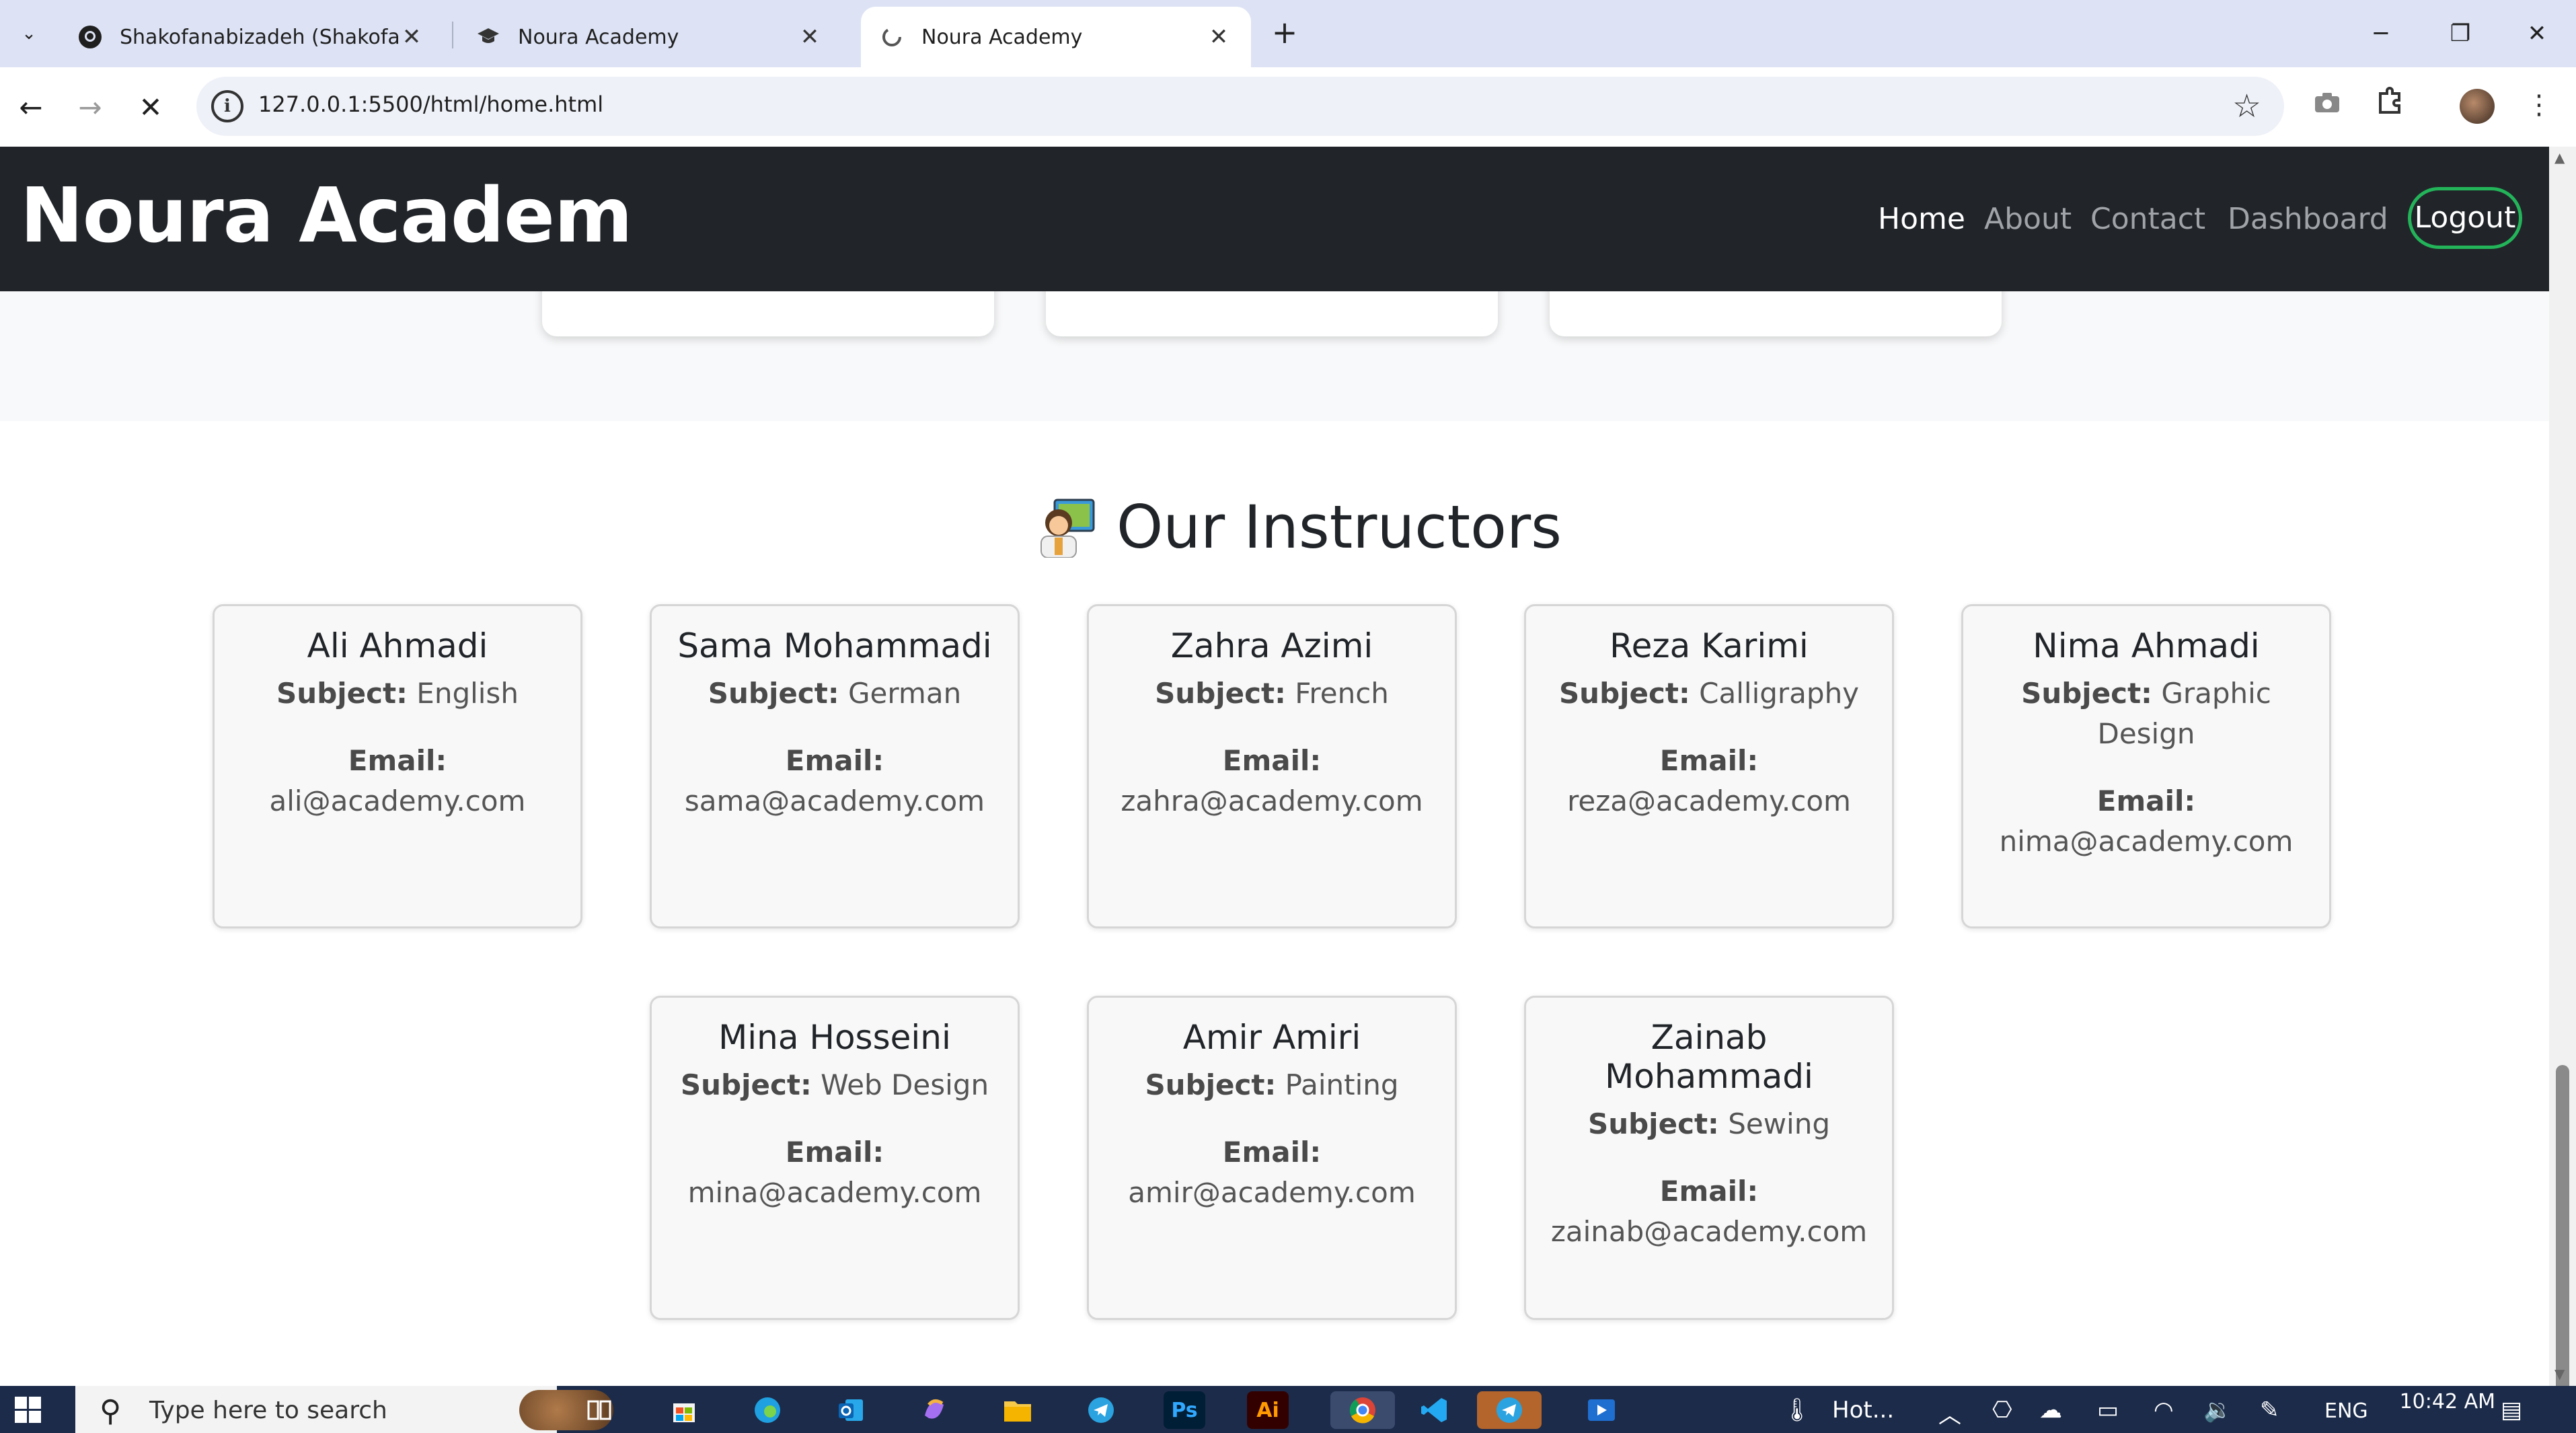 This screenshot has width=2576, height=1433. Describe the element at coordinates (2164, 1411) in the screenshot. I see `wifi-icon: ◠` at that location.